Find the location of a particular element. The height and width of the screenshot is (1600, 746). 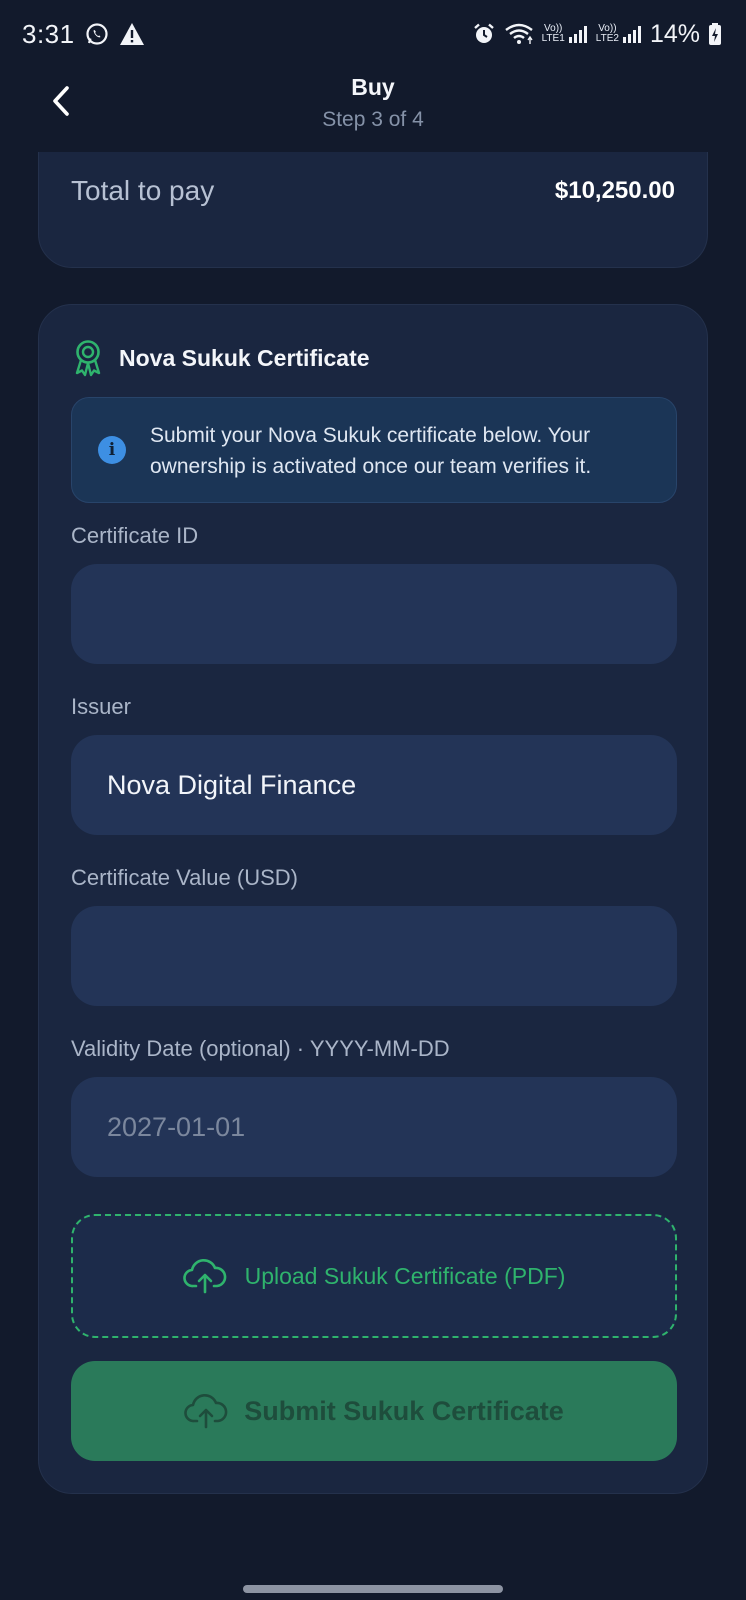

issuer-input is located at coordinates (374, 785).